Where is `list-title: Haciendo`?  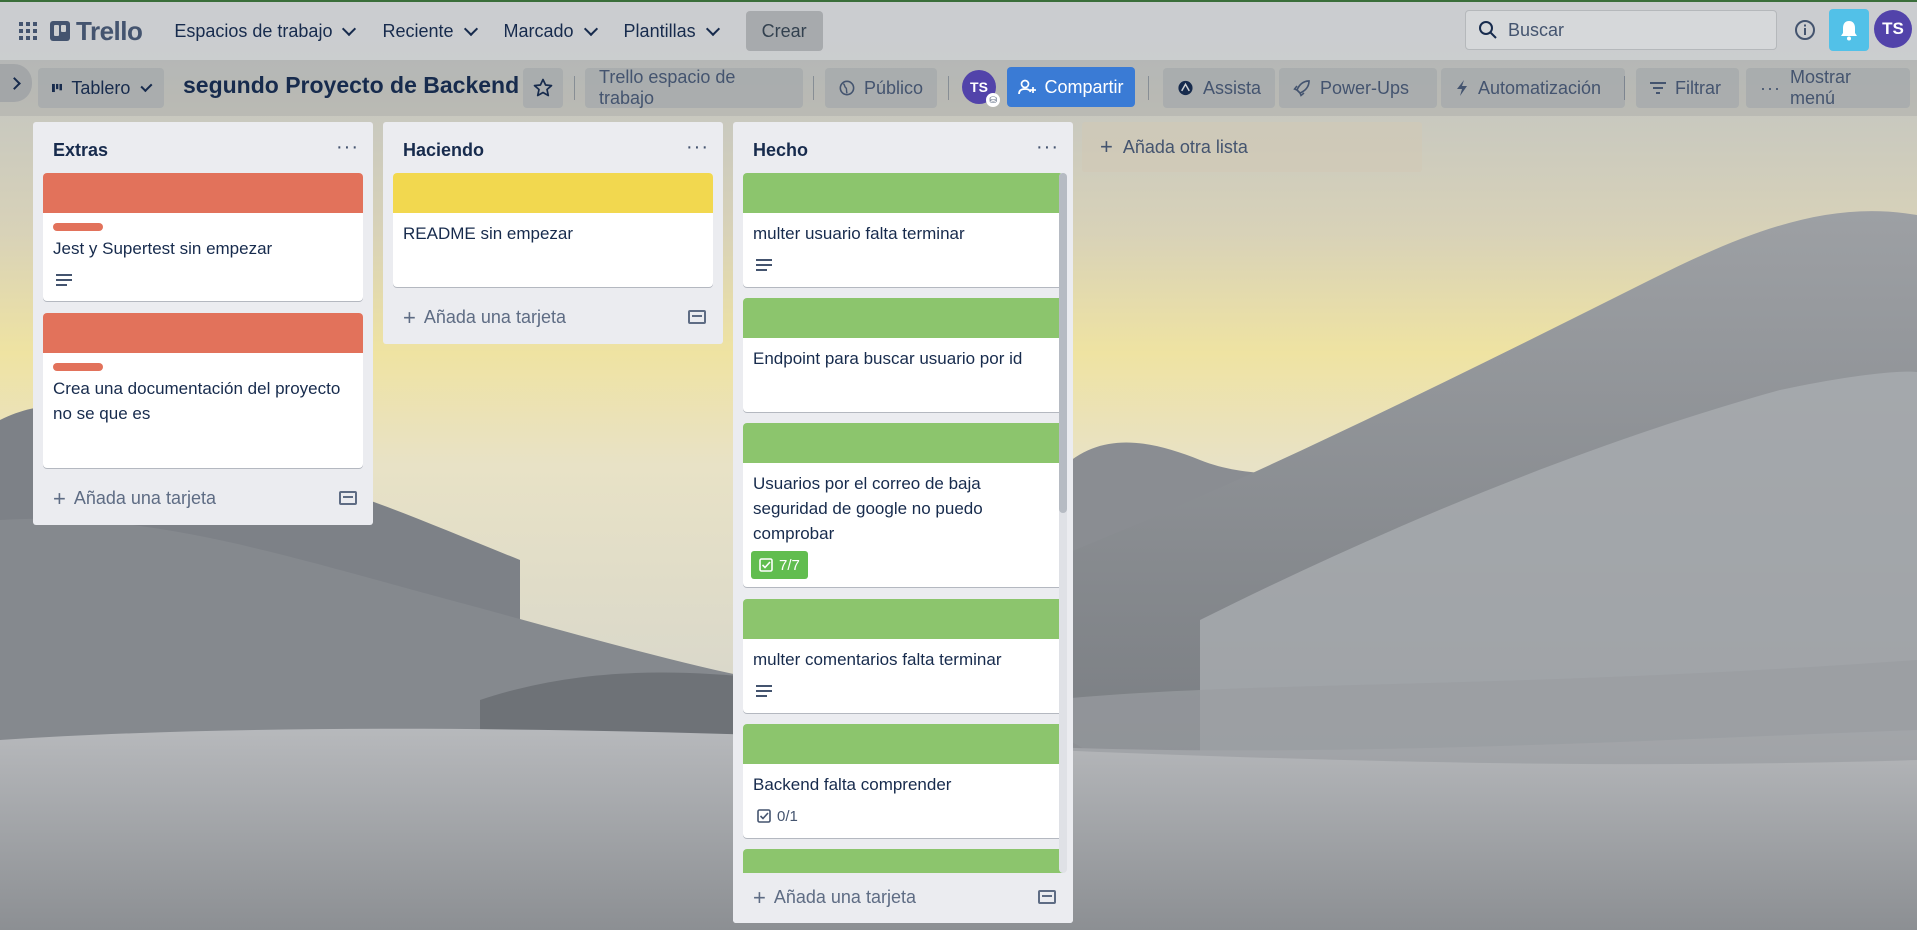
list-title: Haciendo is located at coordinates (443, 150).